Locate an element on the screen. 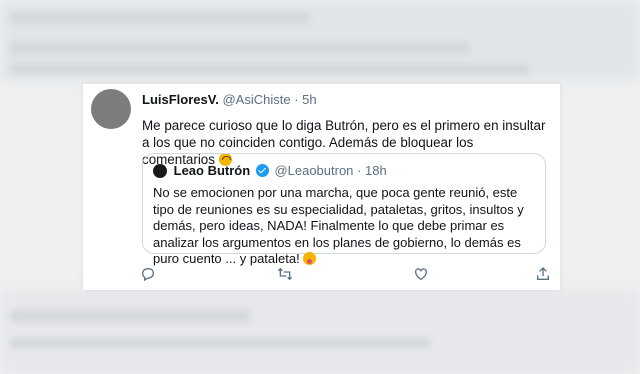 This screenshot has width=640, height=374. quoted-author-name: Leao Butrón is located at coordinates (212, 170).